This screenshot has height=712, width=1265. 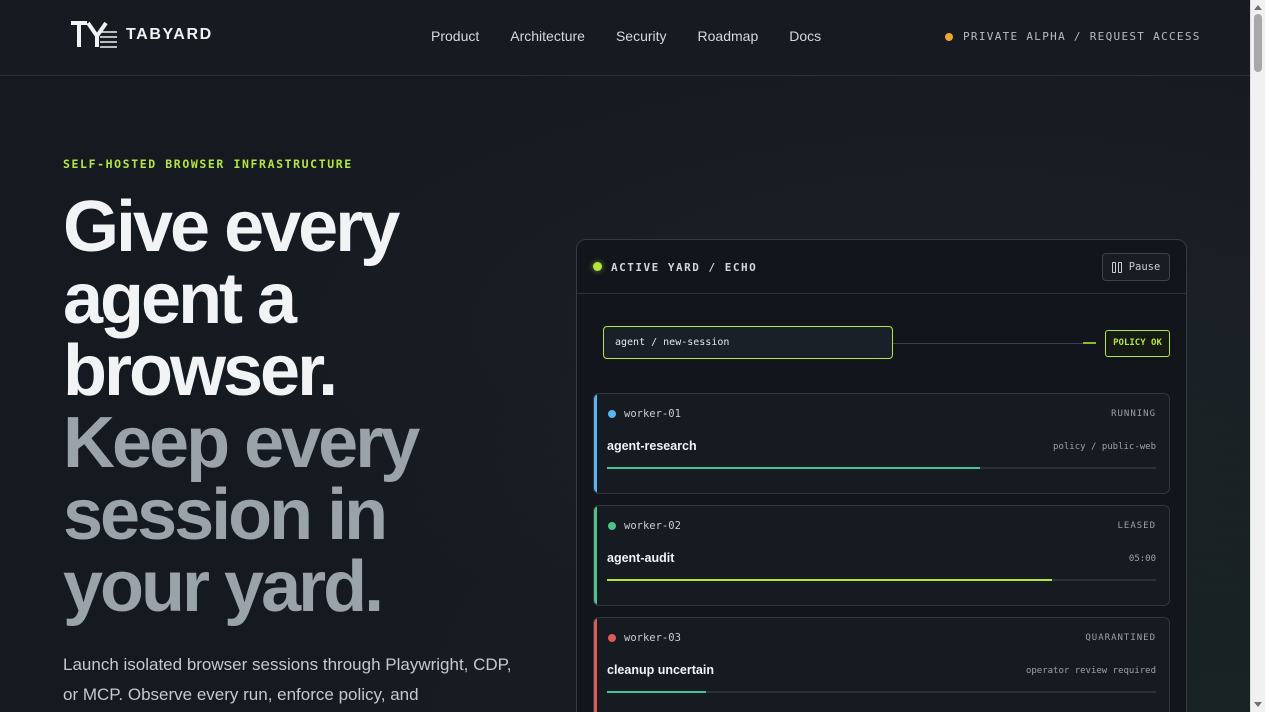 I want to click on headline-line: browser., so click(x=200, y=371).